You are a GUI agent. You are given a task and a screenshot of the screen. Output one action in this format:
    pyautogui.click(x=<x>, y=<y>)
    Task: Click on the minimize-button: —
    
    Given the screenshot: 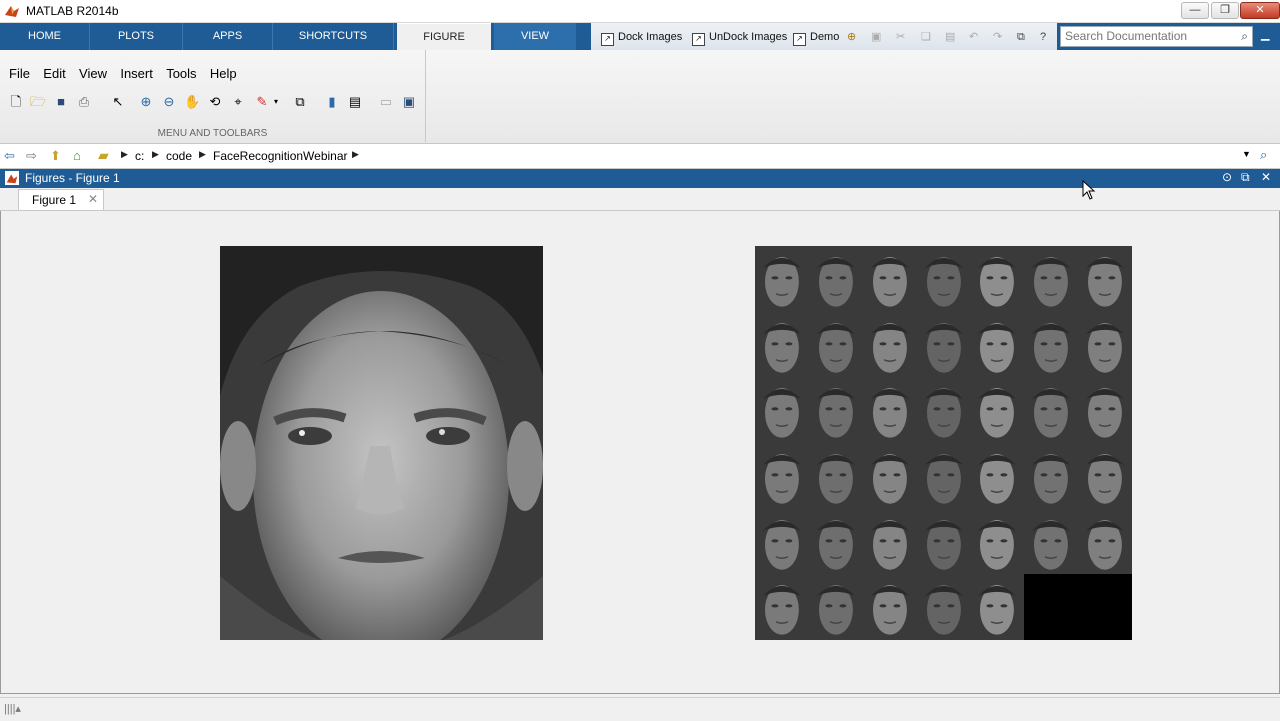 What is the action you would take?
    pyautogui.click(x=1195, y=10)
    